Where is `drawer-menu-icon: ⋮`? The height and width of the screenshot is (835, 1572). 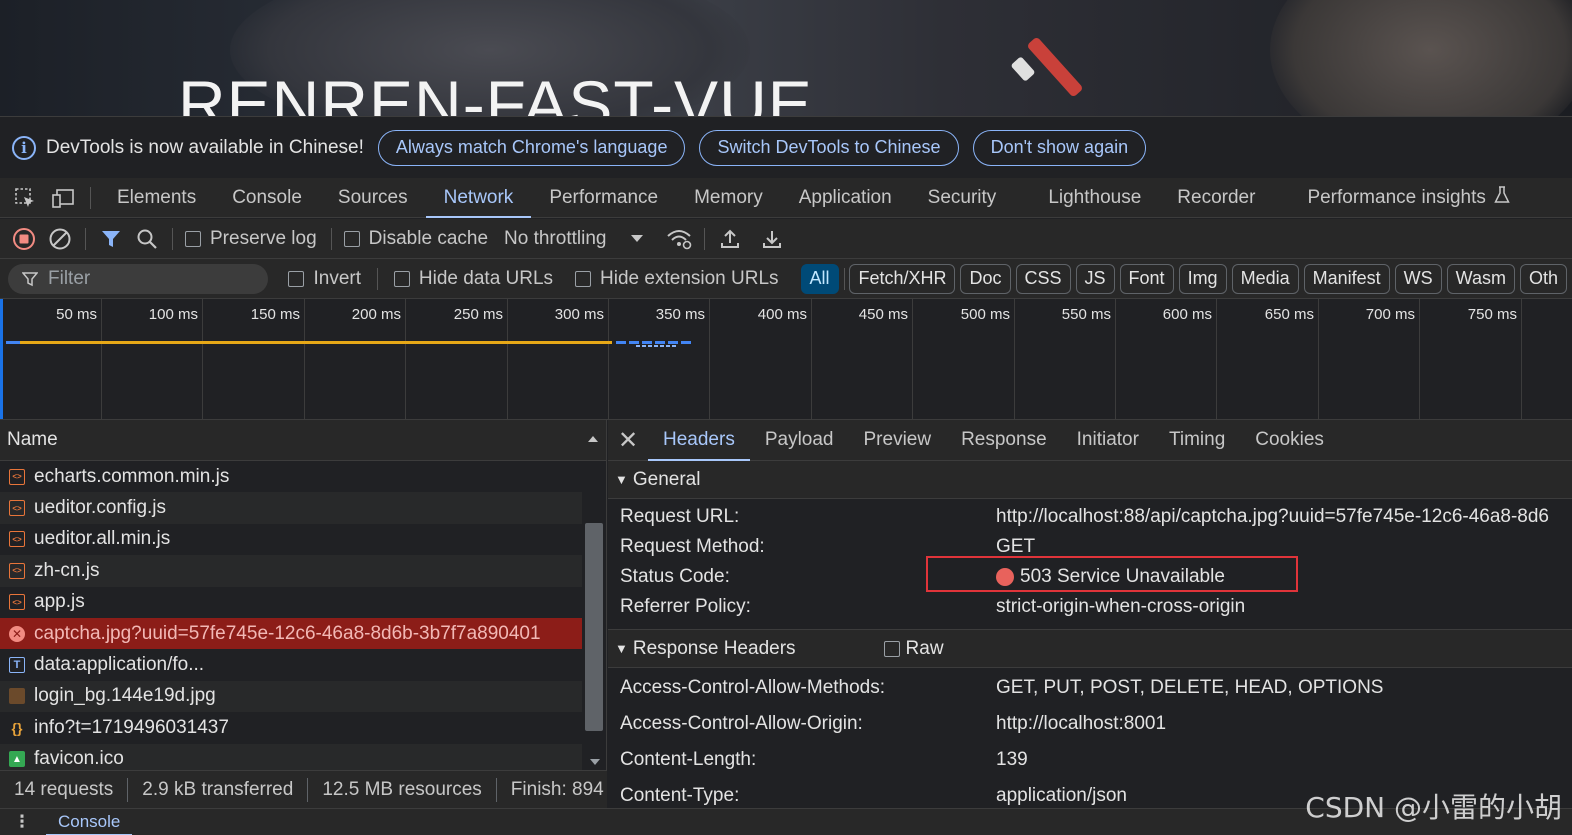 drawer-menu-icon: ⋮ is located at coordinates (22, 822).